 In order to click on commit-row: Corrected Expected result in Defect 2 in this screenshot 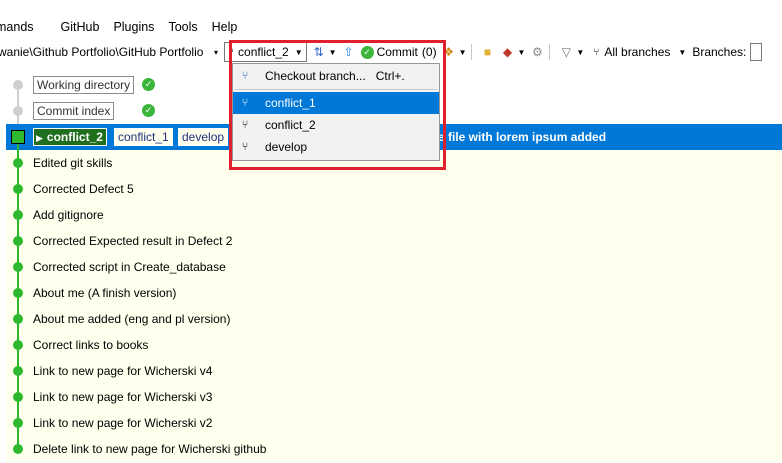, I will do `click(391, 241)`.